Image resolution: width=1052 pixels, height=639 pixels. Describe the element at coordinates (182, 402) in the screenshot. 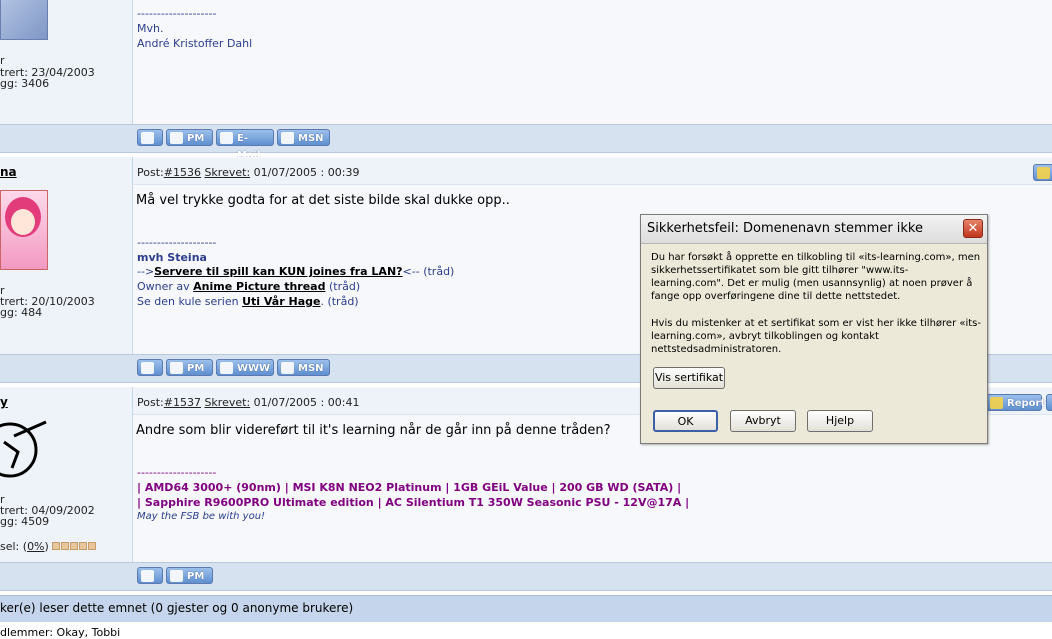

I see `post3-post-number-link: #1537` at that location.